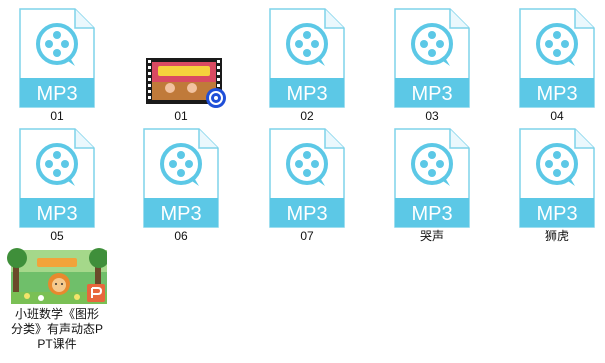 The image size is (605, 363). I want to click on file-name: 02, so click(307, 116).